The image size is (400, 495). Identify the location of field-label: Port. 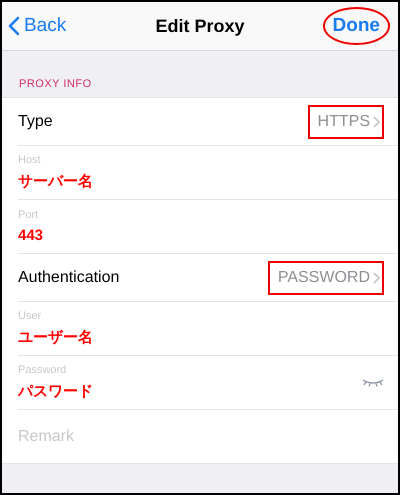
(29, 215).